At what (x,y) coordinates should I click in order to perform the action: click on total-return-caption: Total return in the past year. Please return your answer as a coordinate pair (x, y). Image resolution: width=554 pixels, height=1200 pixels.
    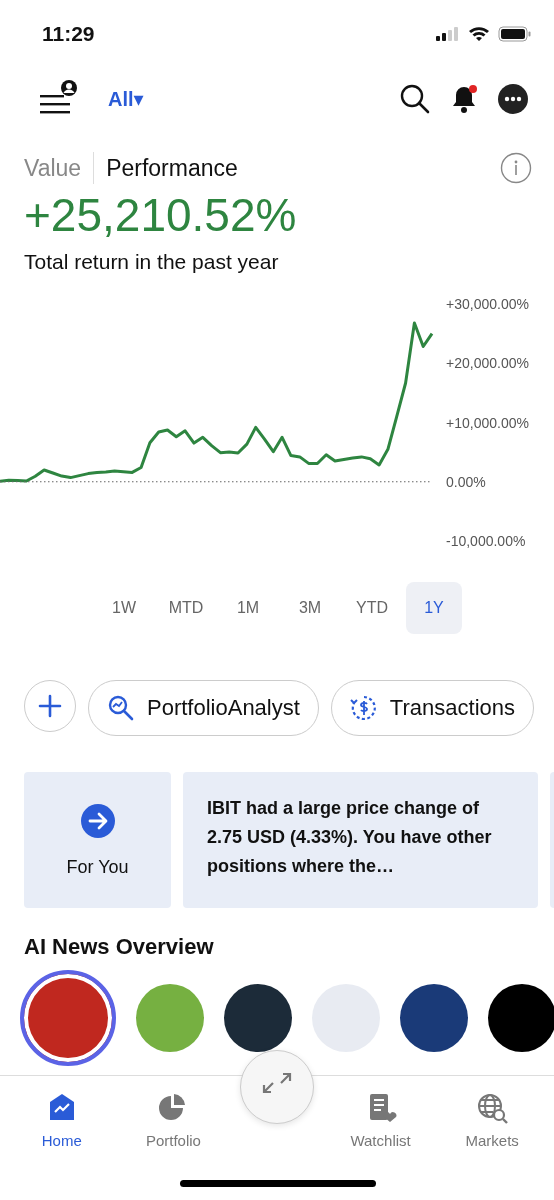
    Looking at the image, I should click on (151, 261).